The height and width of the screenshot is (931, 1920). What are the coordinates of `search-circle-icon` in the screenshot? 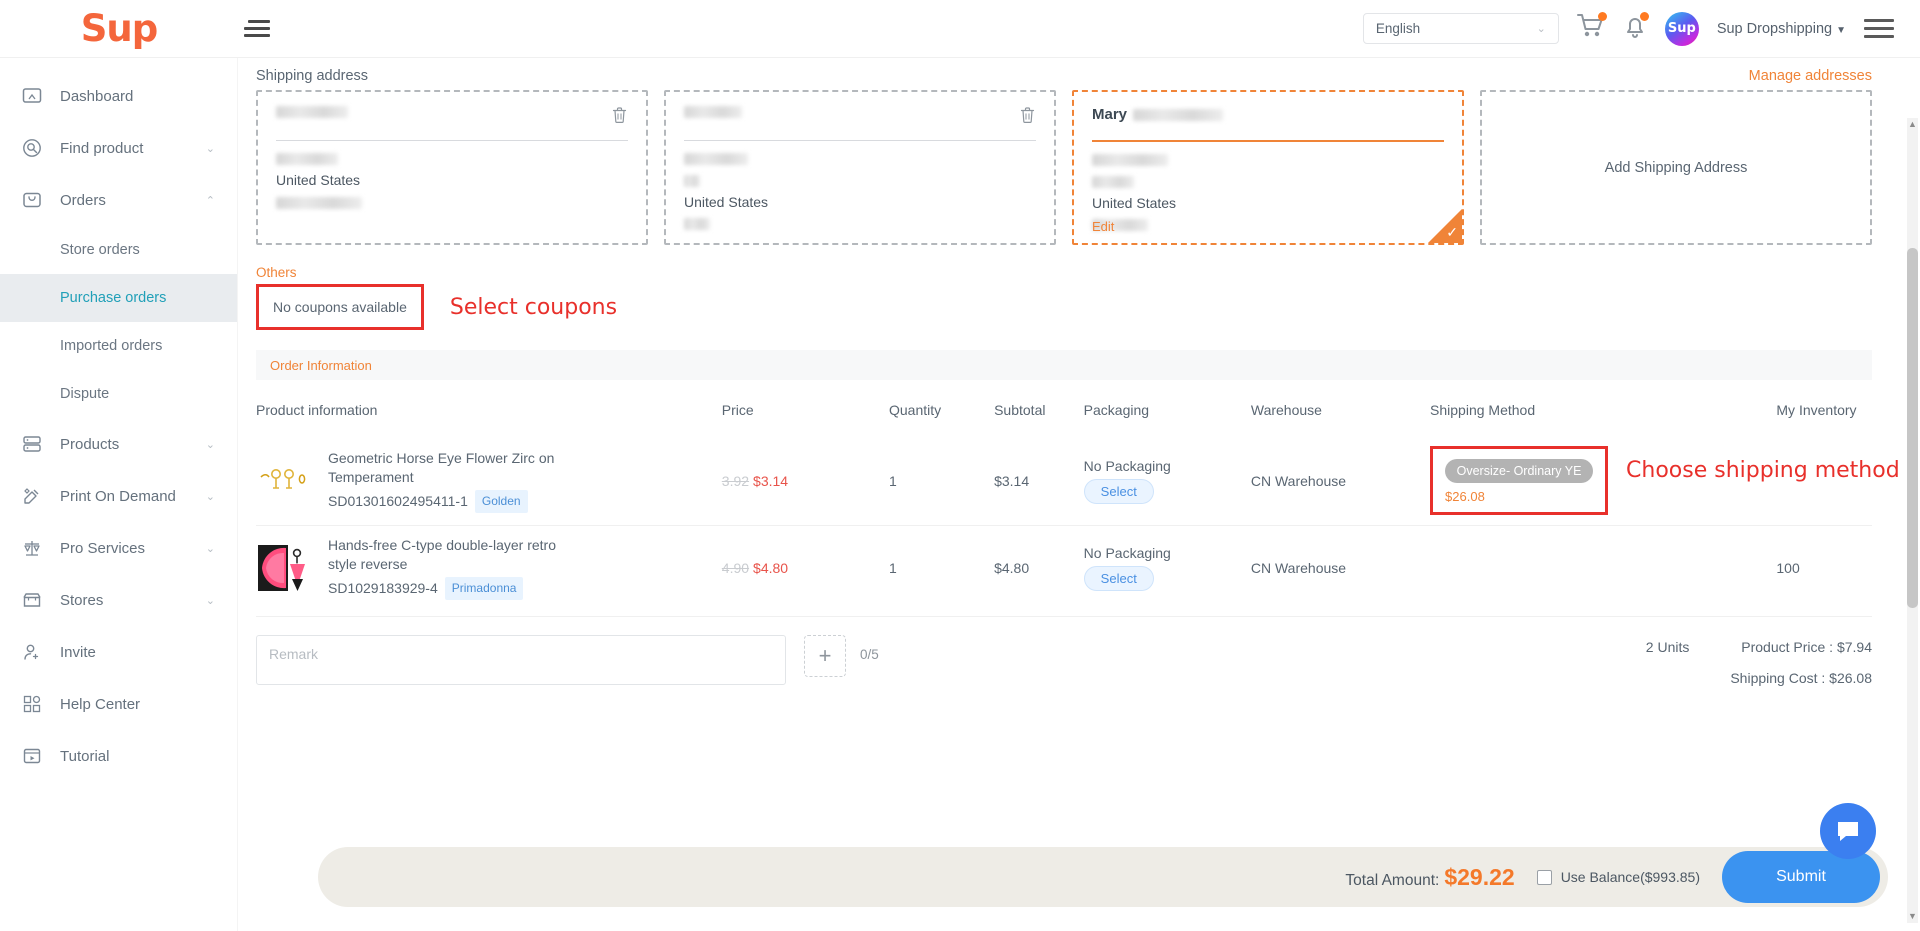 It's located at (35, 148).